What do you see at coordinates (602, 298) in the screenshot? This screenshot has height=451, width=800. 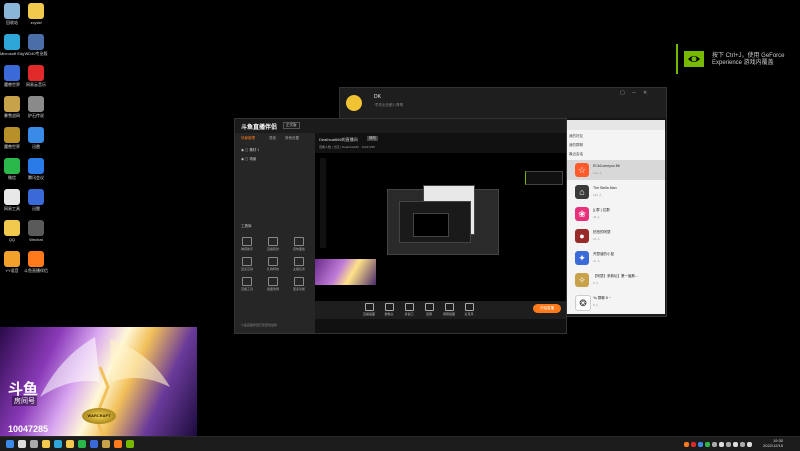 I see `contact-name: Yo 群聊 8 ~` at bounding box center [602, 298].